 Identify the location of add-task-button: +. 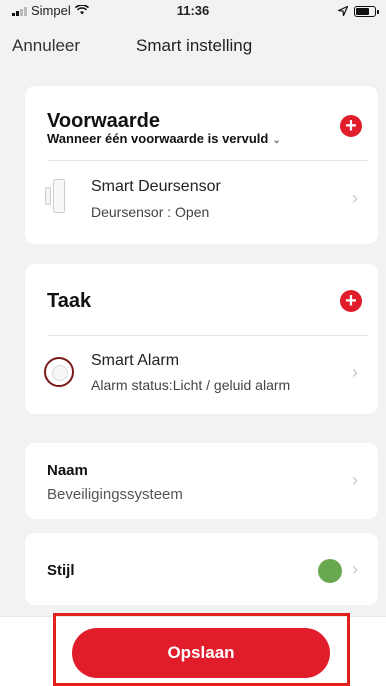
(351, 301).